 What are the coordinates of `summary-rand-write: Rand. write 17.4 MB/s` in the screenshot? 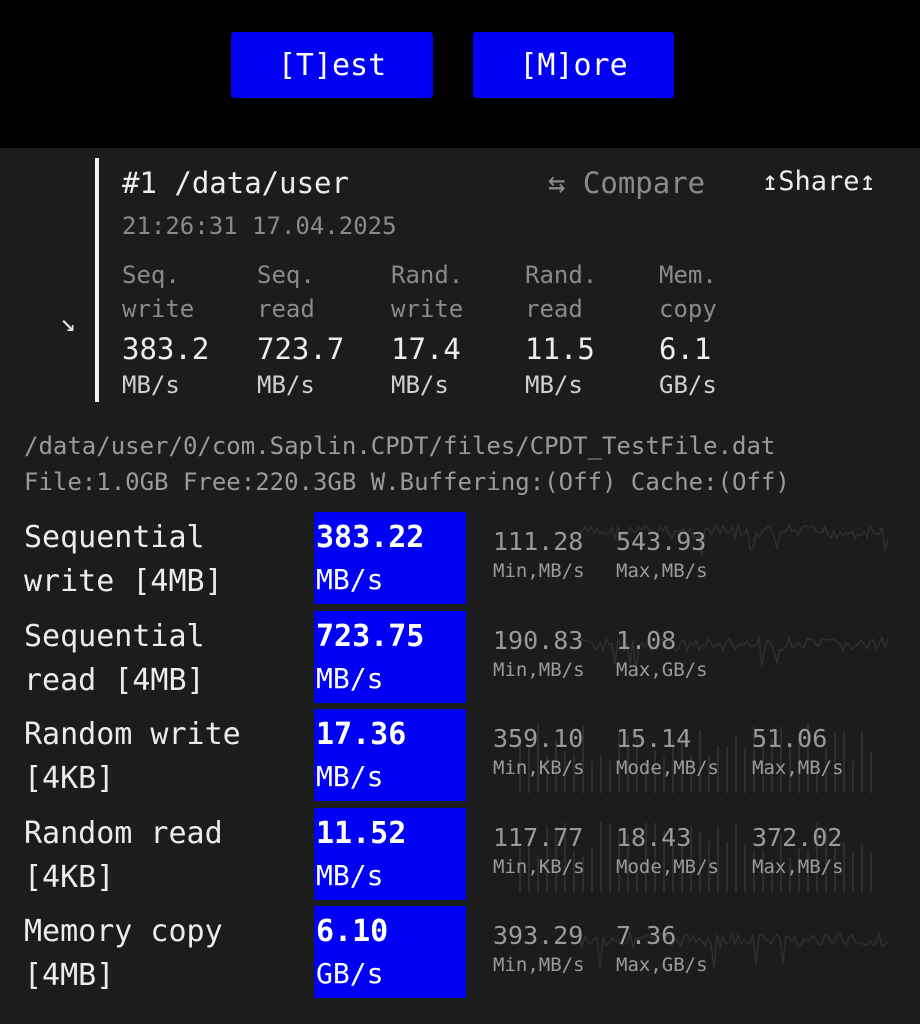 It's located at (456, 330).